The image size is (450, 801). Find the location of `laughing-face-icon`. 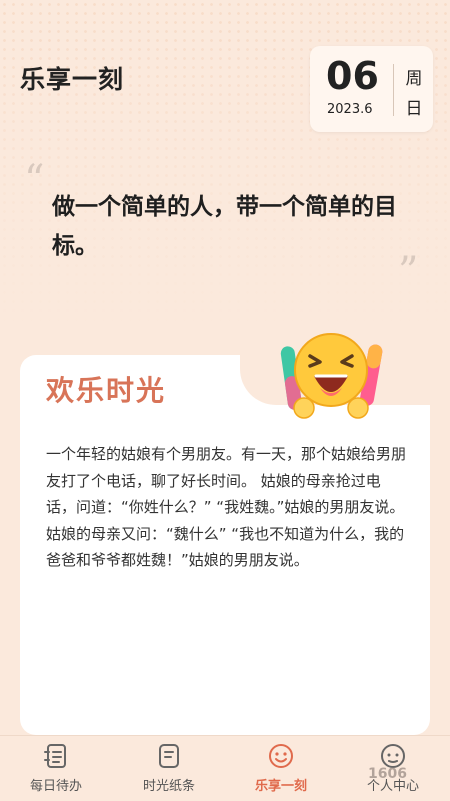

laughing-face-icon is located at coordinates (331, 376).